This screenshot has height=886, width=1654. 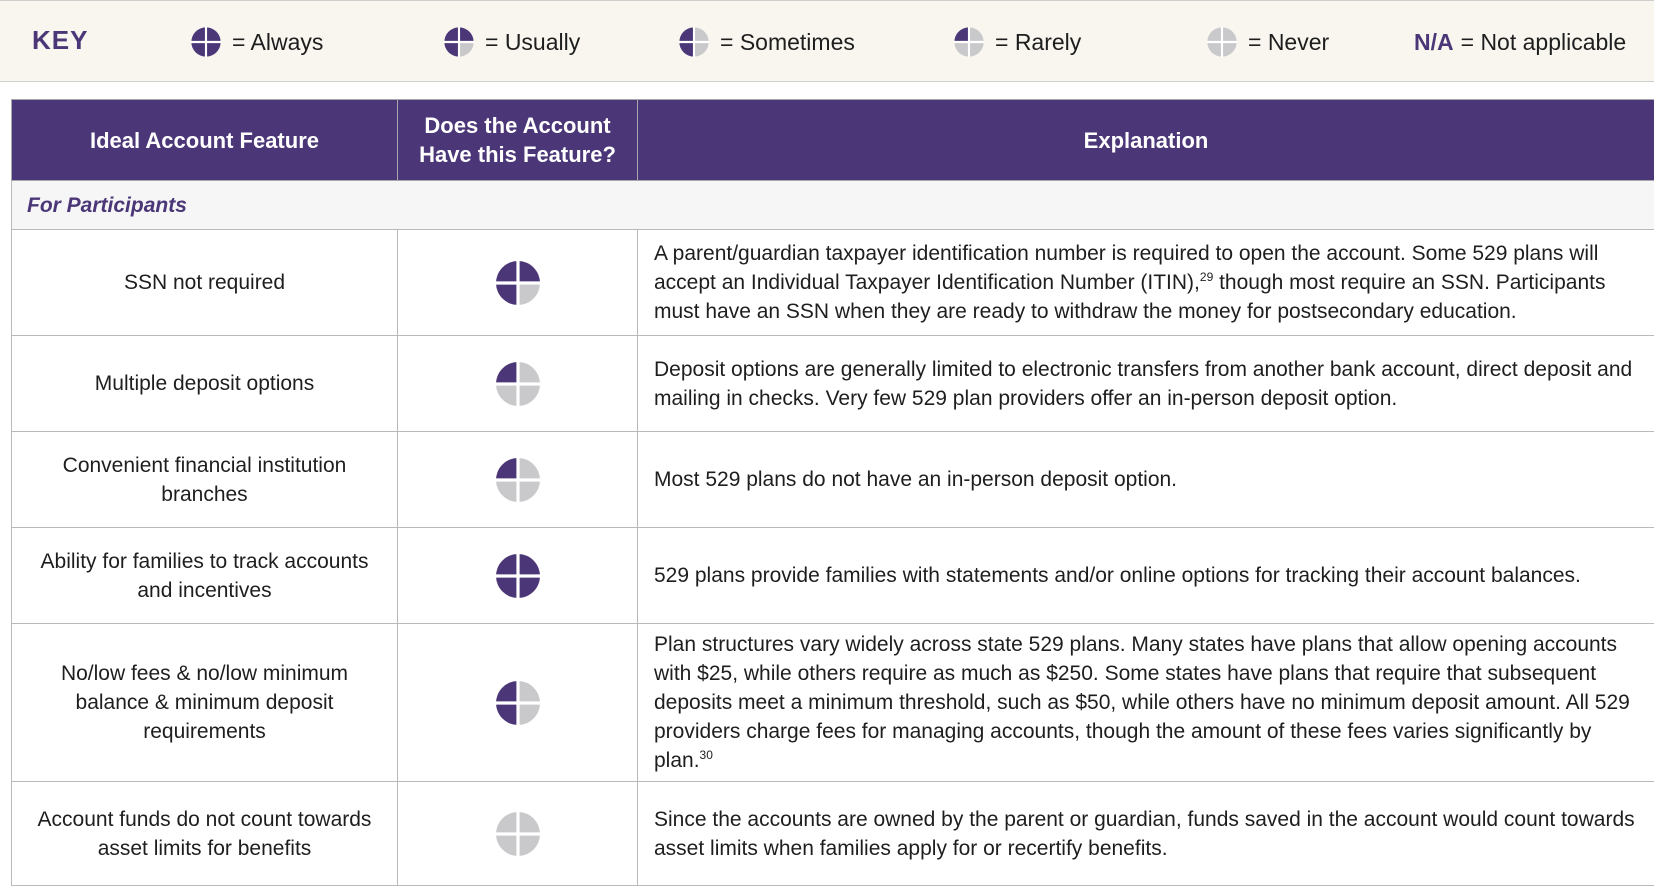 I want to click on footnote-marker: 30, so click(x=706, y=755).